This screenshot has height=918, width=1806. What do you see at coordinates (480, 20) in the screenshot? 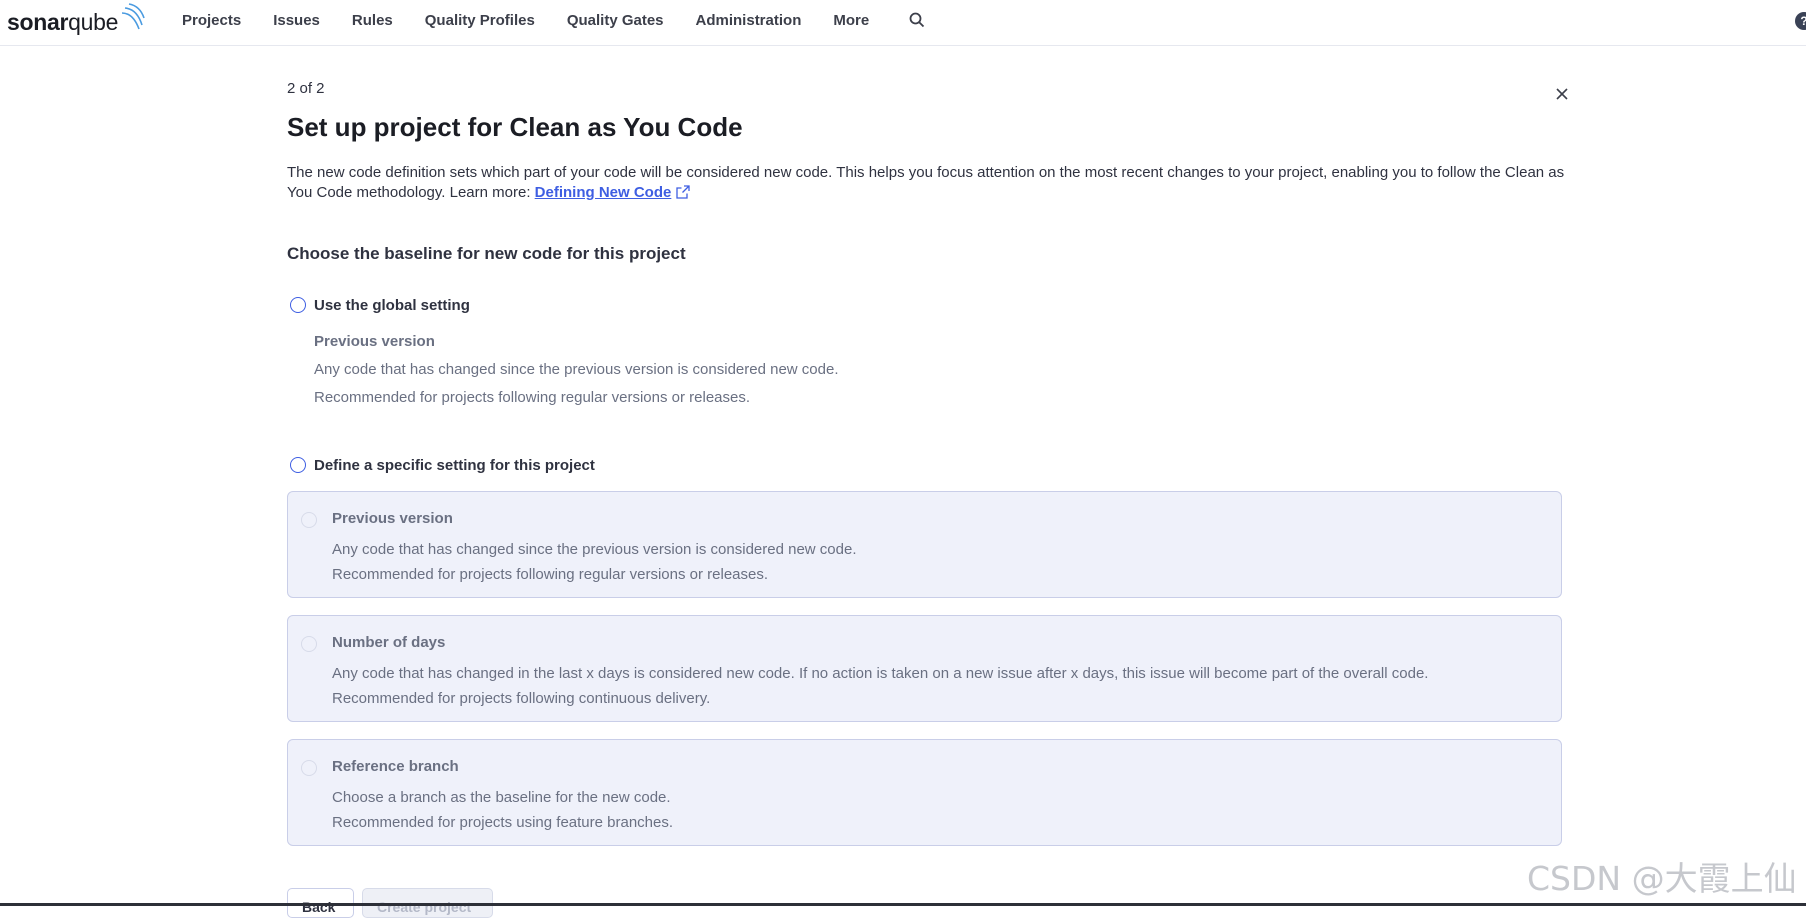
I see `nav-quality-profiles: Quality Profiles` at bounding box center [480, 20].